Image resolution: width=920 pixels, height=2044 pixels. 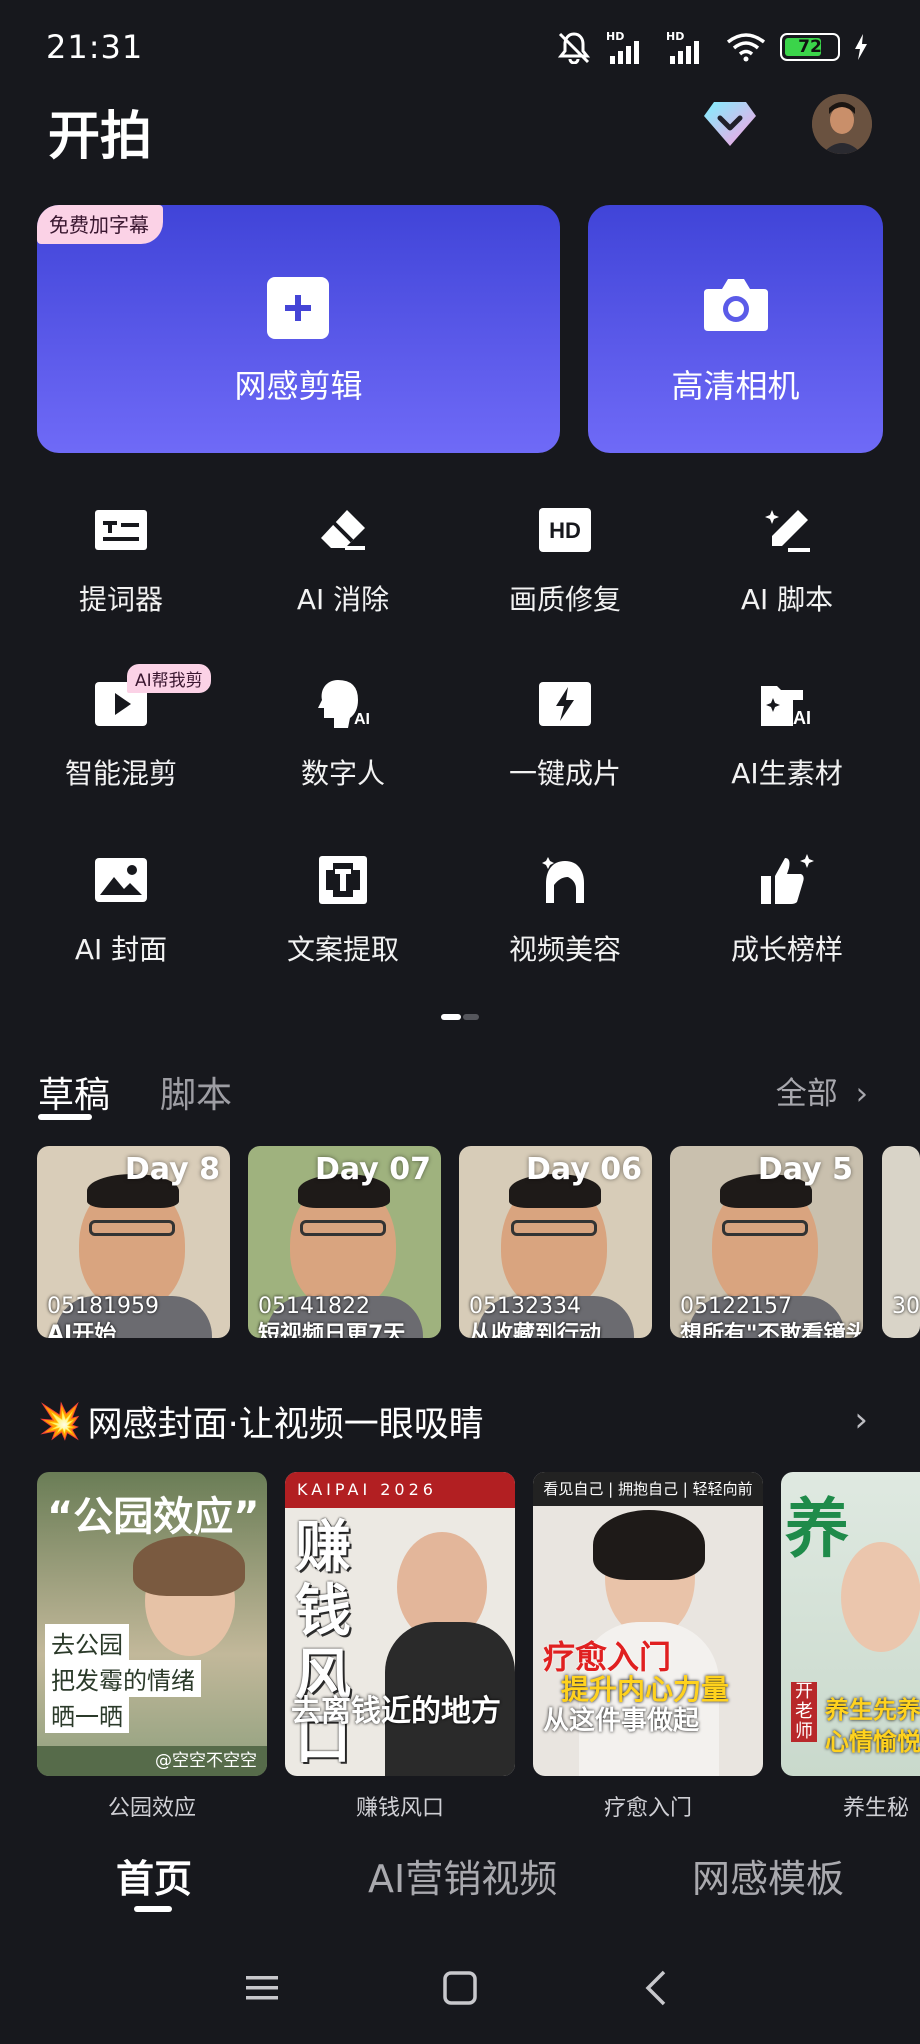 What do you see at coordinates (121, 910) in the screenshot?
I see `tool-item: AI 封面` at bounding box center [121, 910].